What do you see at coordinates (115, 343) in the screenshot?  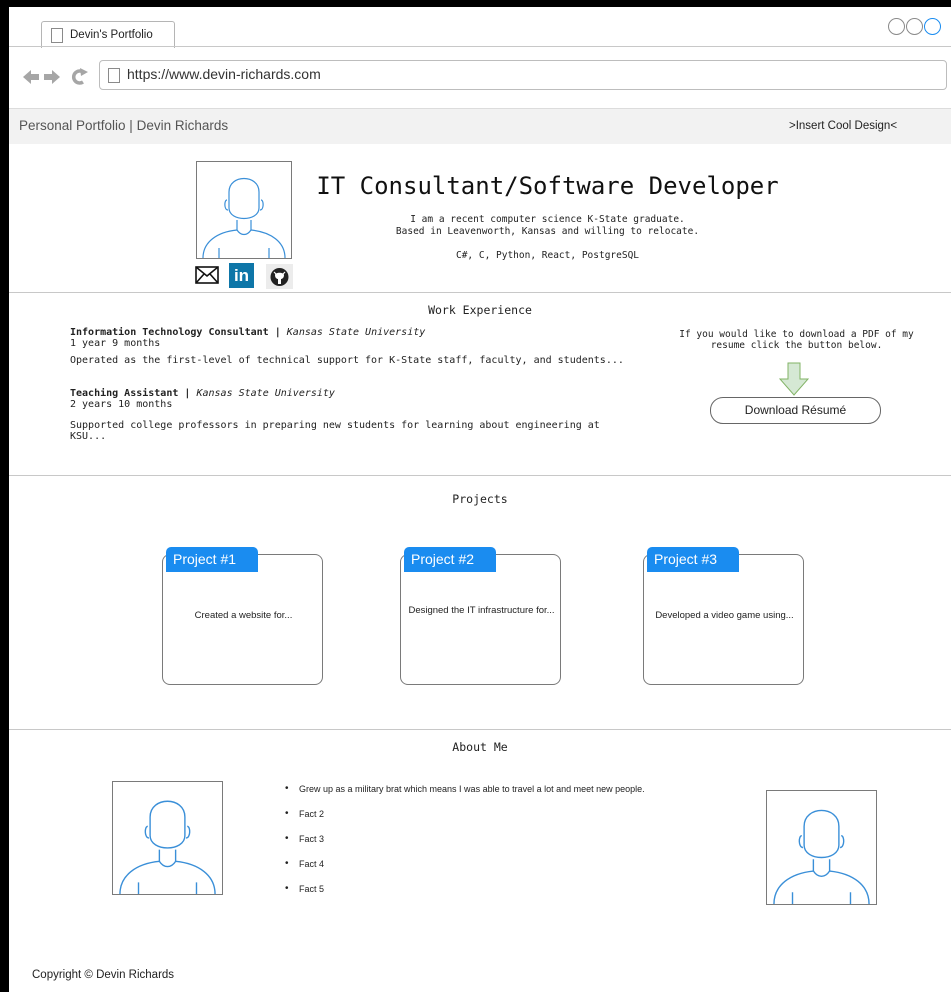 I see `job-duration: 1 year 9 months` at bounding box center [115, 343].